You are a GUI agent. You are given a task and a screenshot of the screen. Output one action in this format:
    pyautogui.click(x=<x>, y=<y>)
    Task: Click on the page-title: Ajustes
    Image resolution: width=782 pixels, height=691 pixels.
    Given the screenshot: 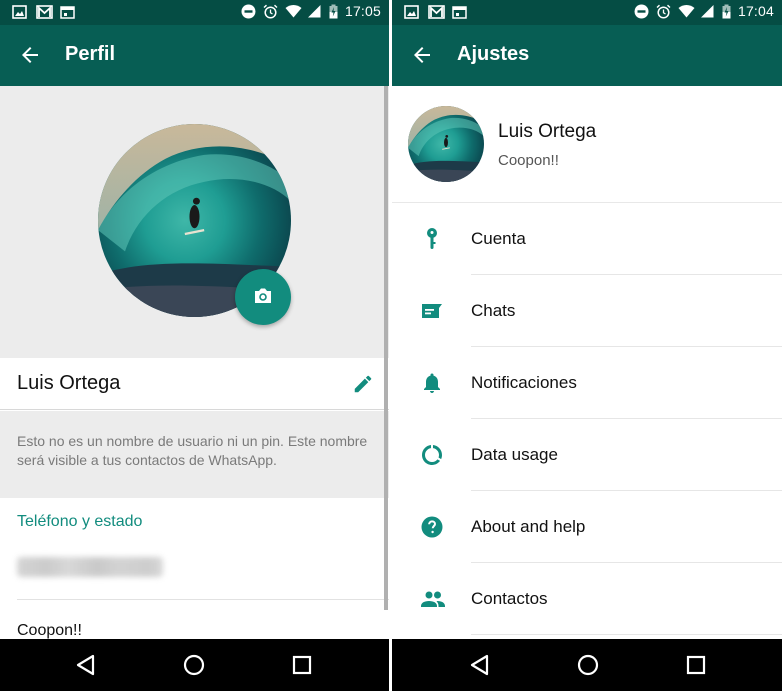 What is the action you would take?
    pyautogui.click(x=493, y=54)
    